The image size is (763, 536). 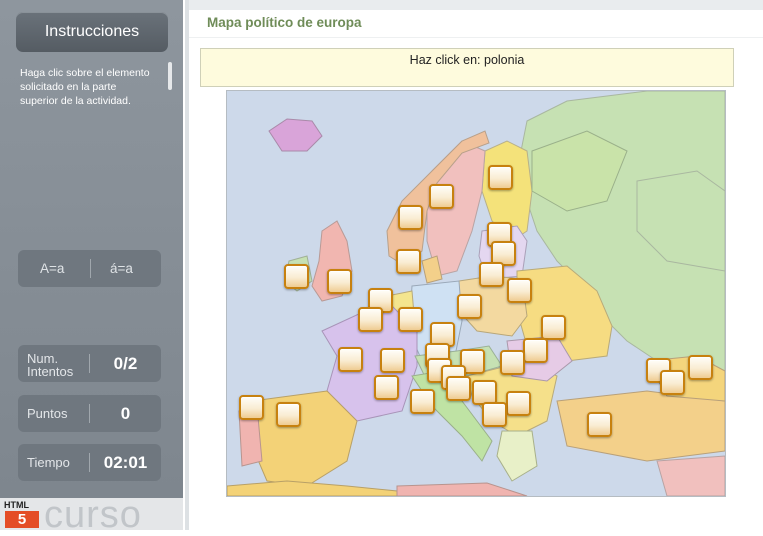 What do you see at coordinates (170, 76) in the screenshot?
I see `instructions-scrollbar` at bounding box center [170, 76].